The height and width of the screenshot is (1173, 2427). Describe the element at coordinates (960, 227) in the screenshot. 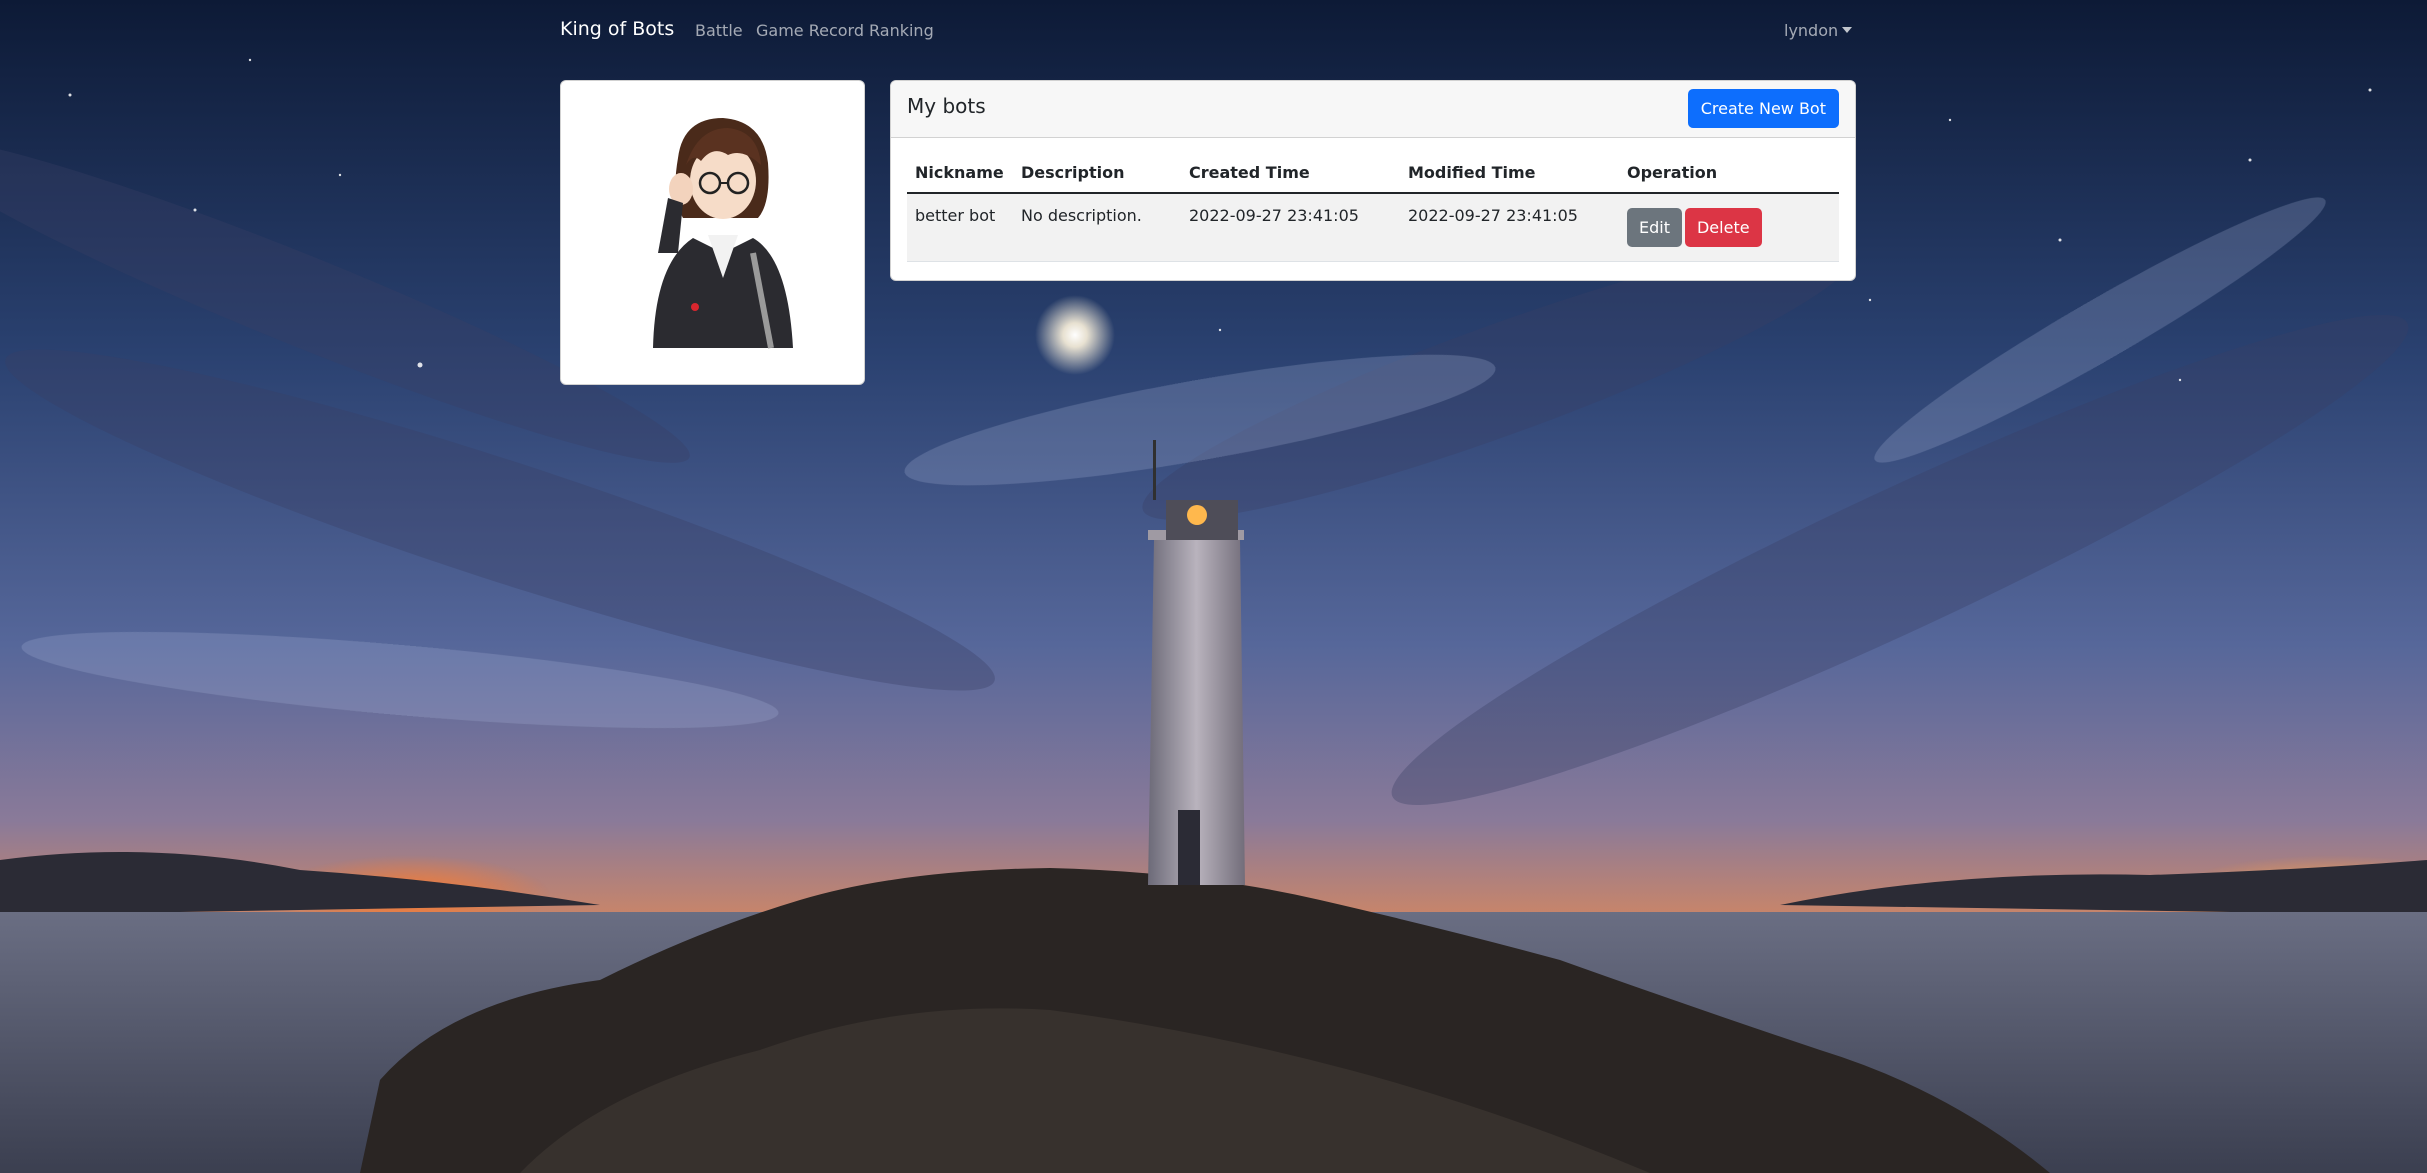

I see `cell-nickname: better bot` at that location.